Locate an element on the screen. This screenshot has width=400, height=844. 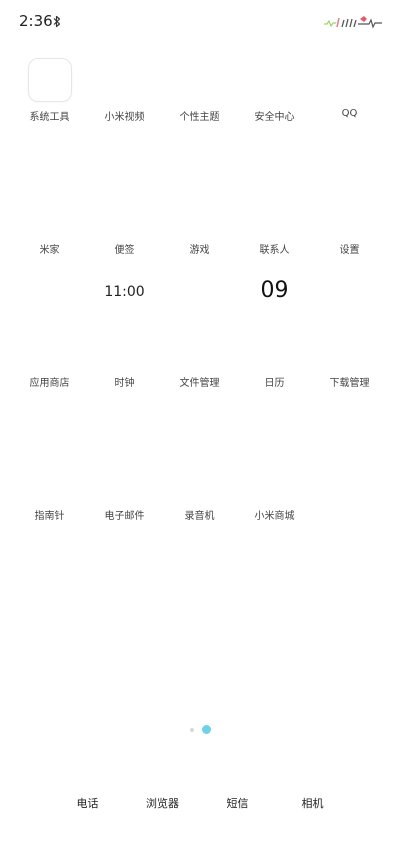
app-label: 应用商店 is located at coordinates (49, 383).